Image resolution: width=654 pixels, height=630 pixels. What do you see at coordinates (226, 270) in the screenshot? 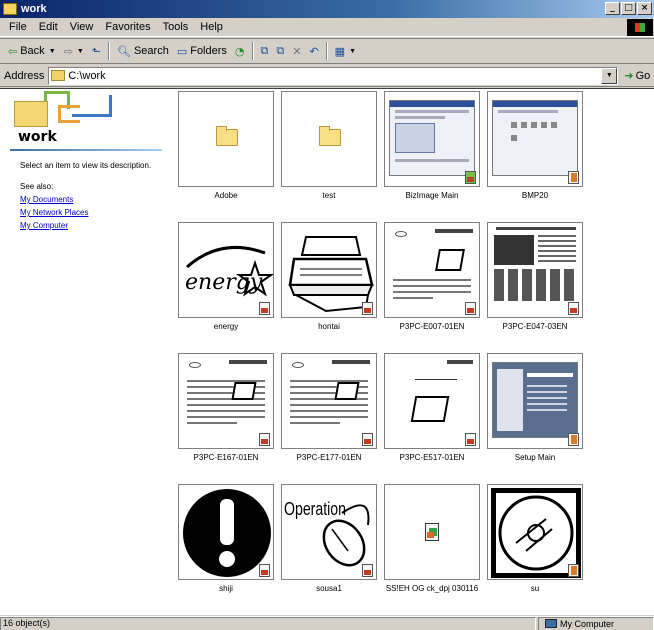
I see `thumbnail: energy` at bounding box center [226, 270].